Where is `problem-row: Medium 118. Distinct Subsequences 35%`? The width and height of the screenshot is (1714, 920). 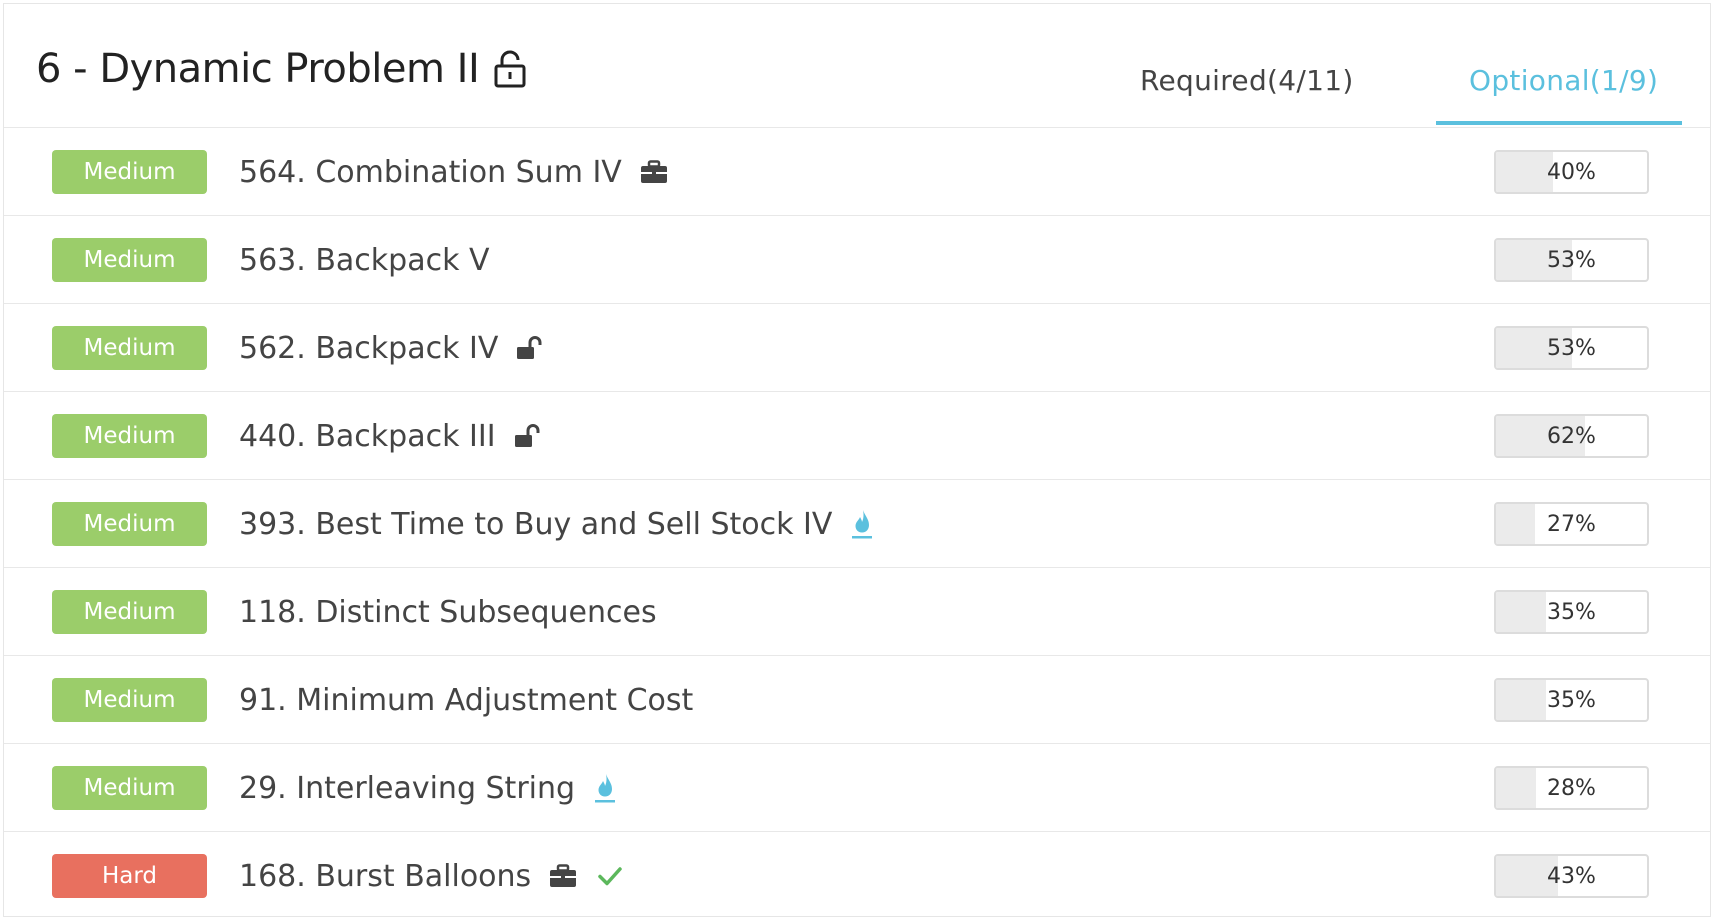 problem-row: Medium 118. Distinct Subsequences 35% is located at coordinates (857, 612).